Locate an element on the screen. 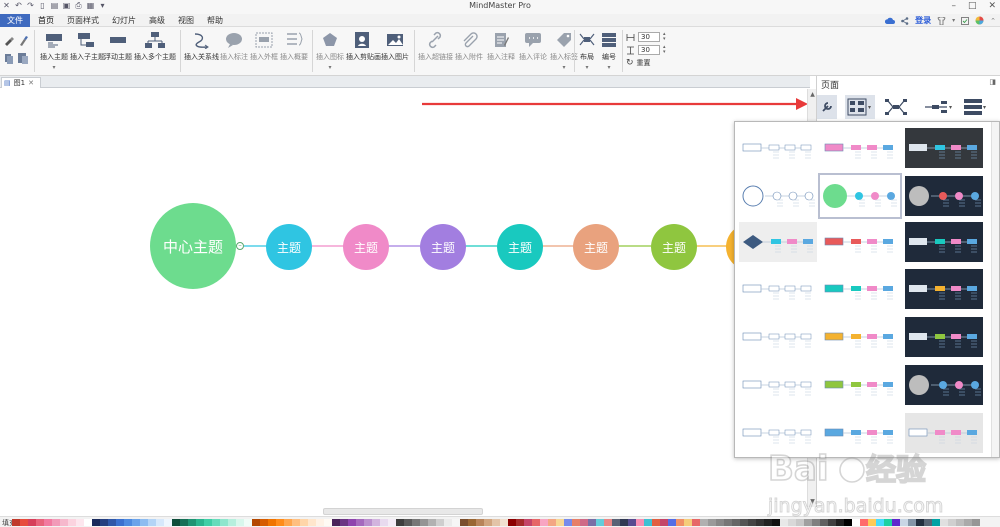  vertical-spacing-input: 30 is located at coordinates (649, 50).